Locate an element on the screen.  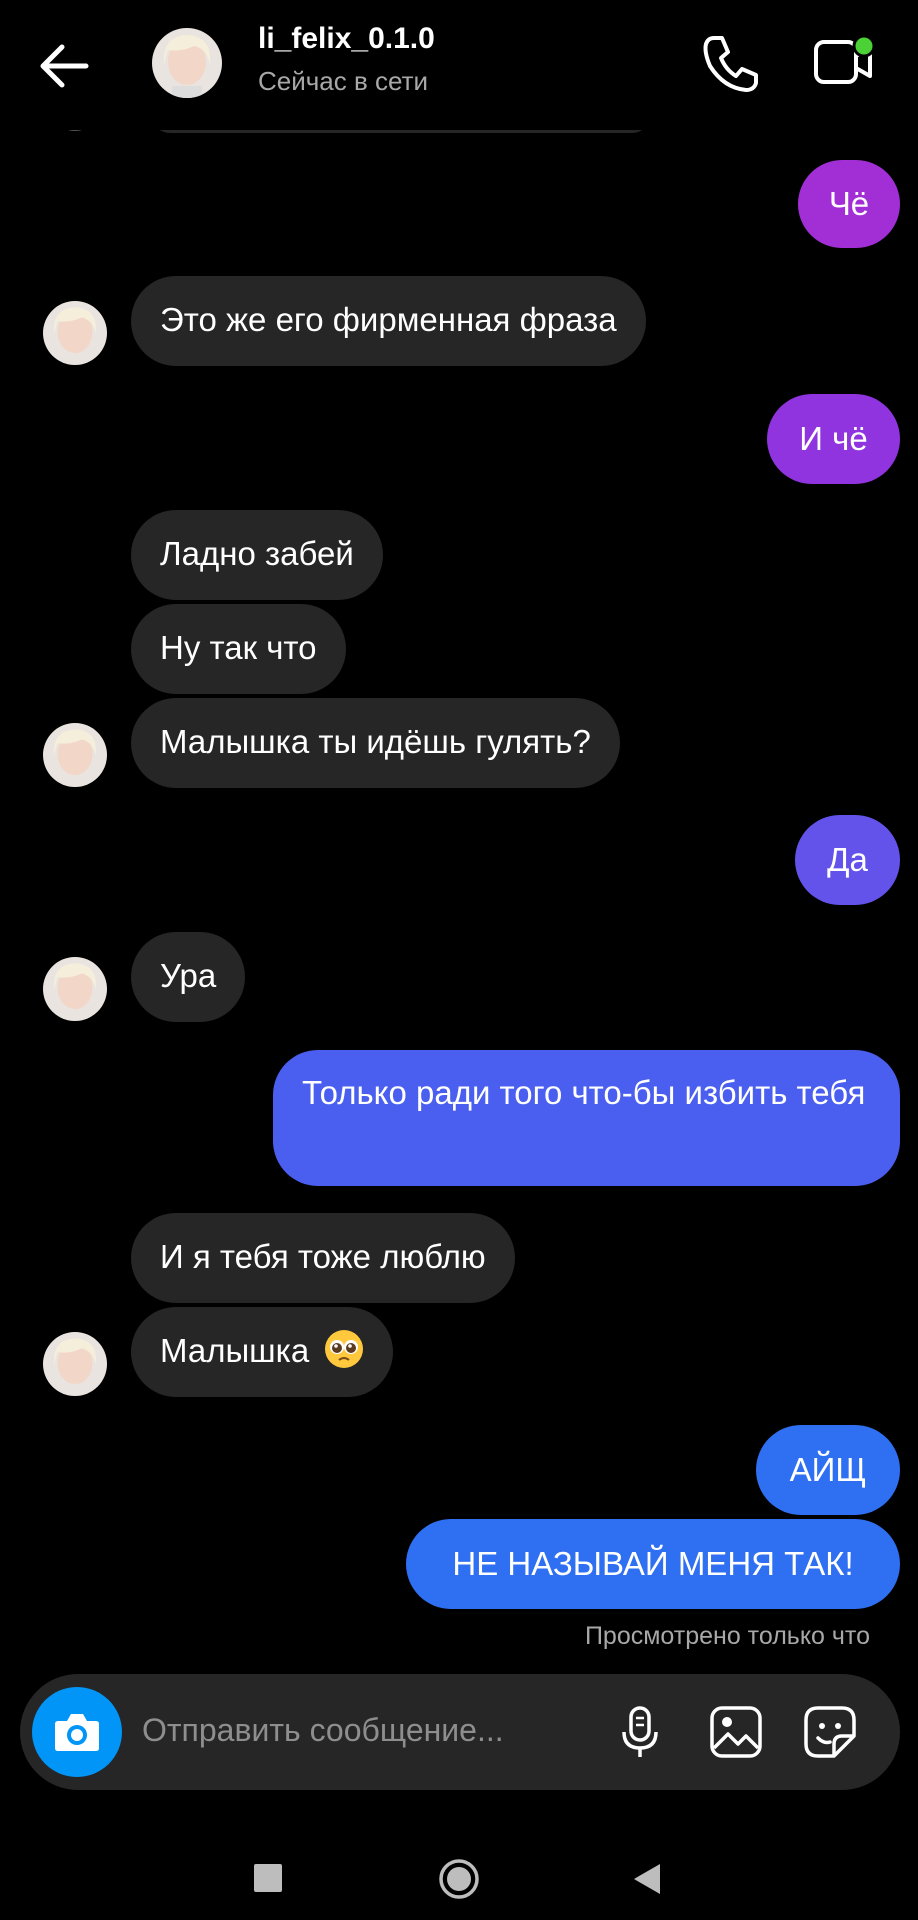
message-outgoing: Чё is located at coordinates (849, 204).